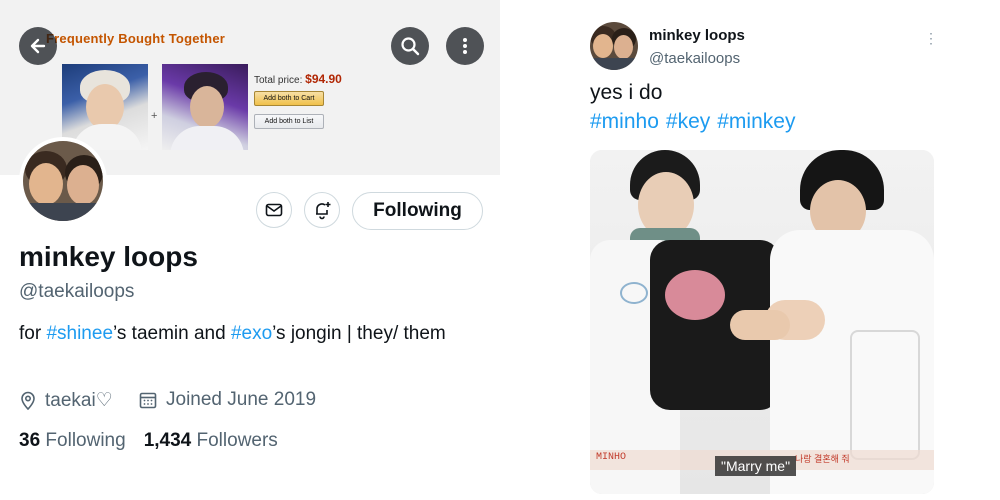 The image size is (1000, 500). I want to click on bio-text: for, so click(33, 333).